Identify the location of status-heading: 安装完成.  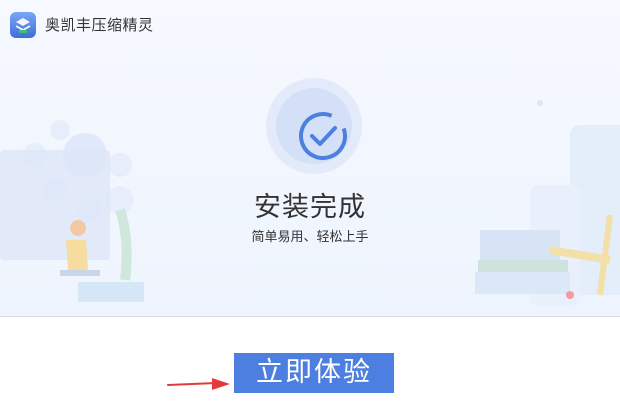
(310, 207).